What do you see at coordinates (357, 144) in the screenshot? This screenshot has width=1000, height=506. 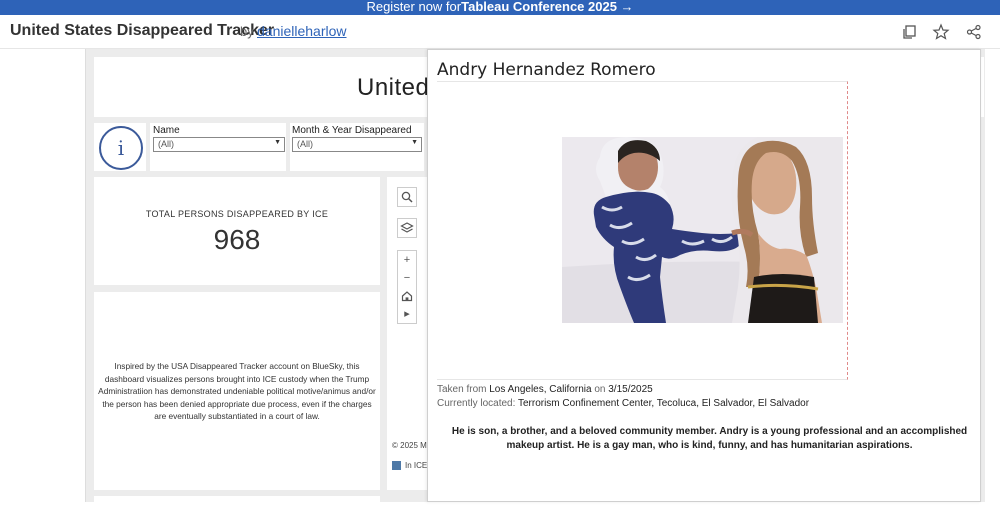 I see `month-filter-dropdown: (All) ▼` at bounding box center [357, 144].